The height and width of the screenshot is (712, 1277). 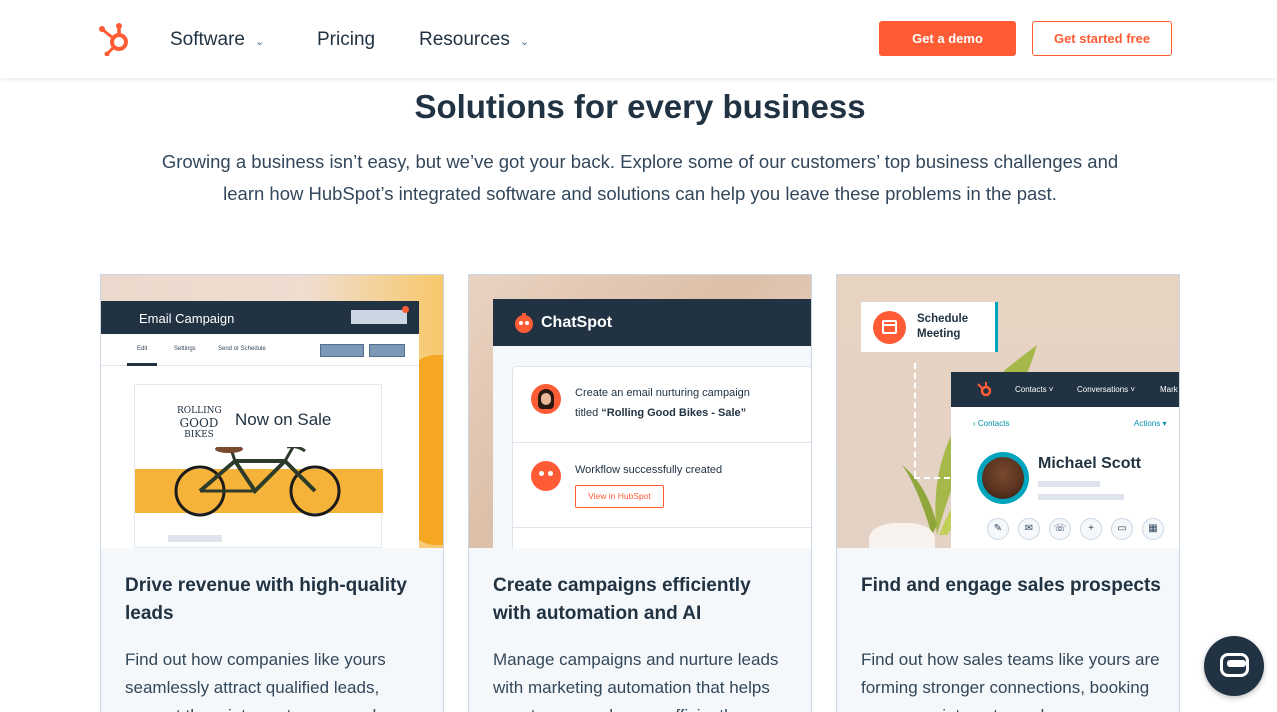 What do you see at coordinates (649, 470) in the screenshot?
I see `chat-result: Workflow successfully created` at bounding box center [649, 470].